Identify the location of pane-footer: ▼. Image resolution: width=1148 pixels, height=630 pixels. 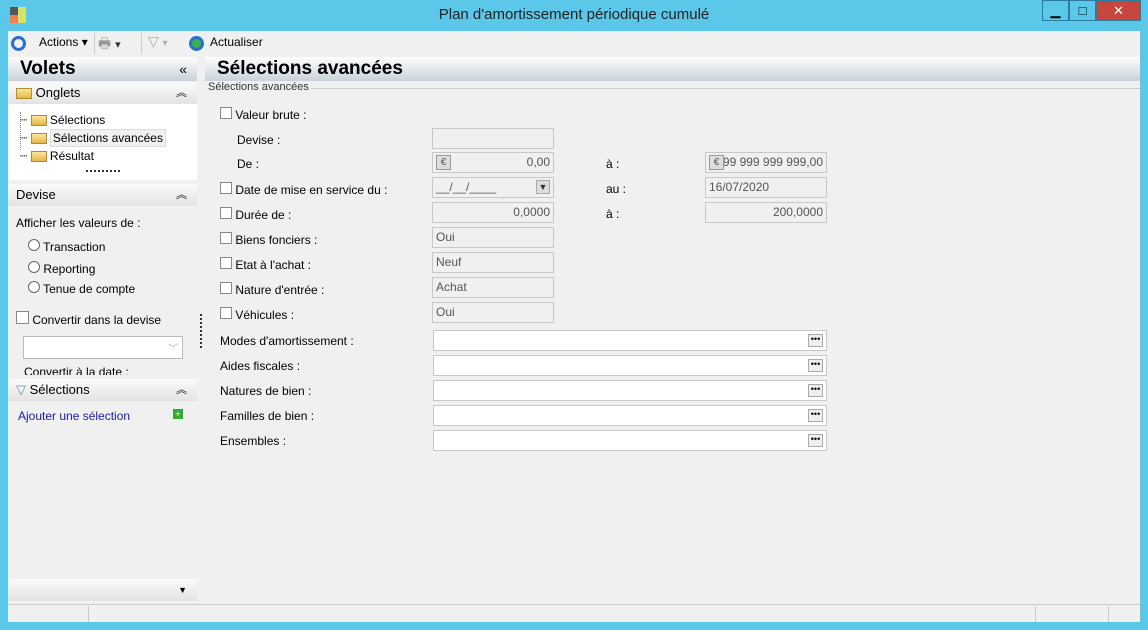
(102, 590).